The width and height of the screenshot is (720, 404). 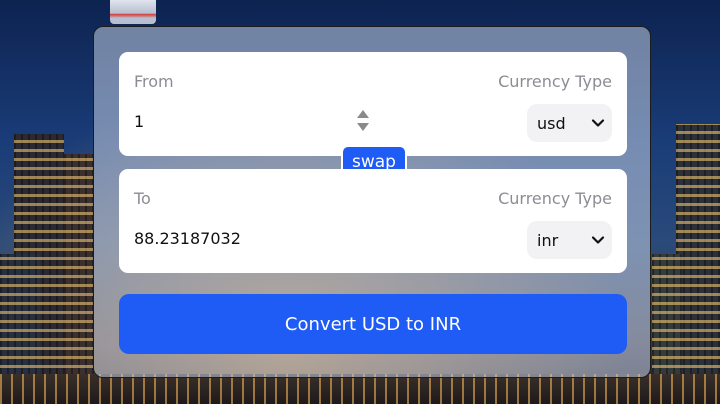 What do you see at coordinates (373, 324) in the screenshot?
I see `convert-button: Convert USD to INR` at bounding box center [373, 324].